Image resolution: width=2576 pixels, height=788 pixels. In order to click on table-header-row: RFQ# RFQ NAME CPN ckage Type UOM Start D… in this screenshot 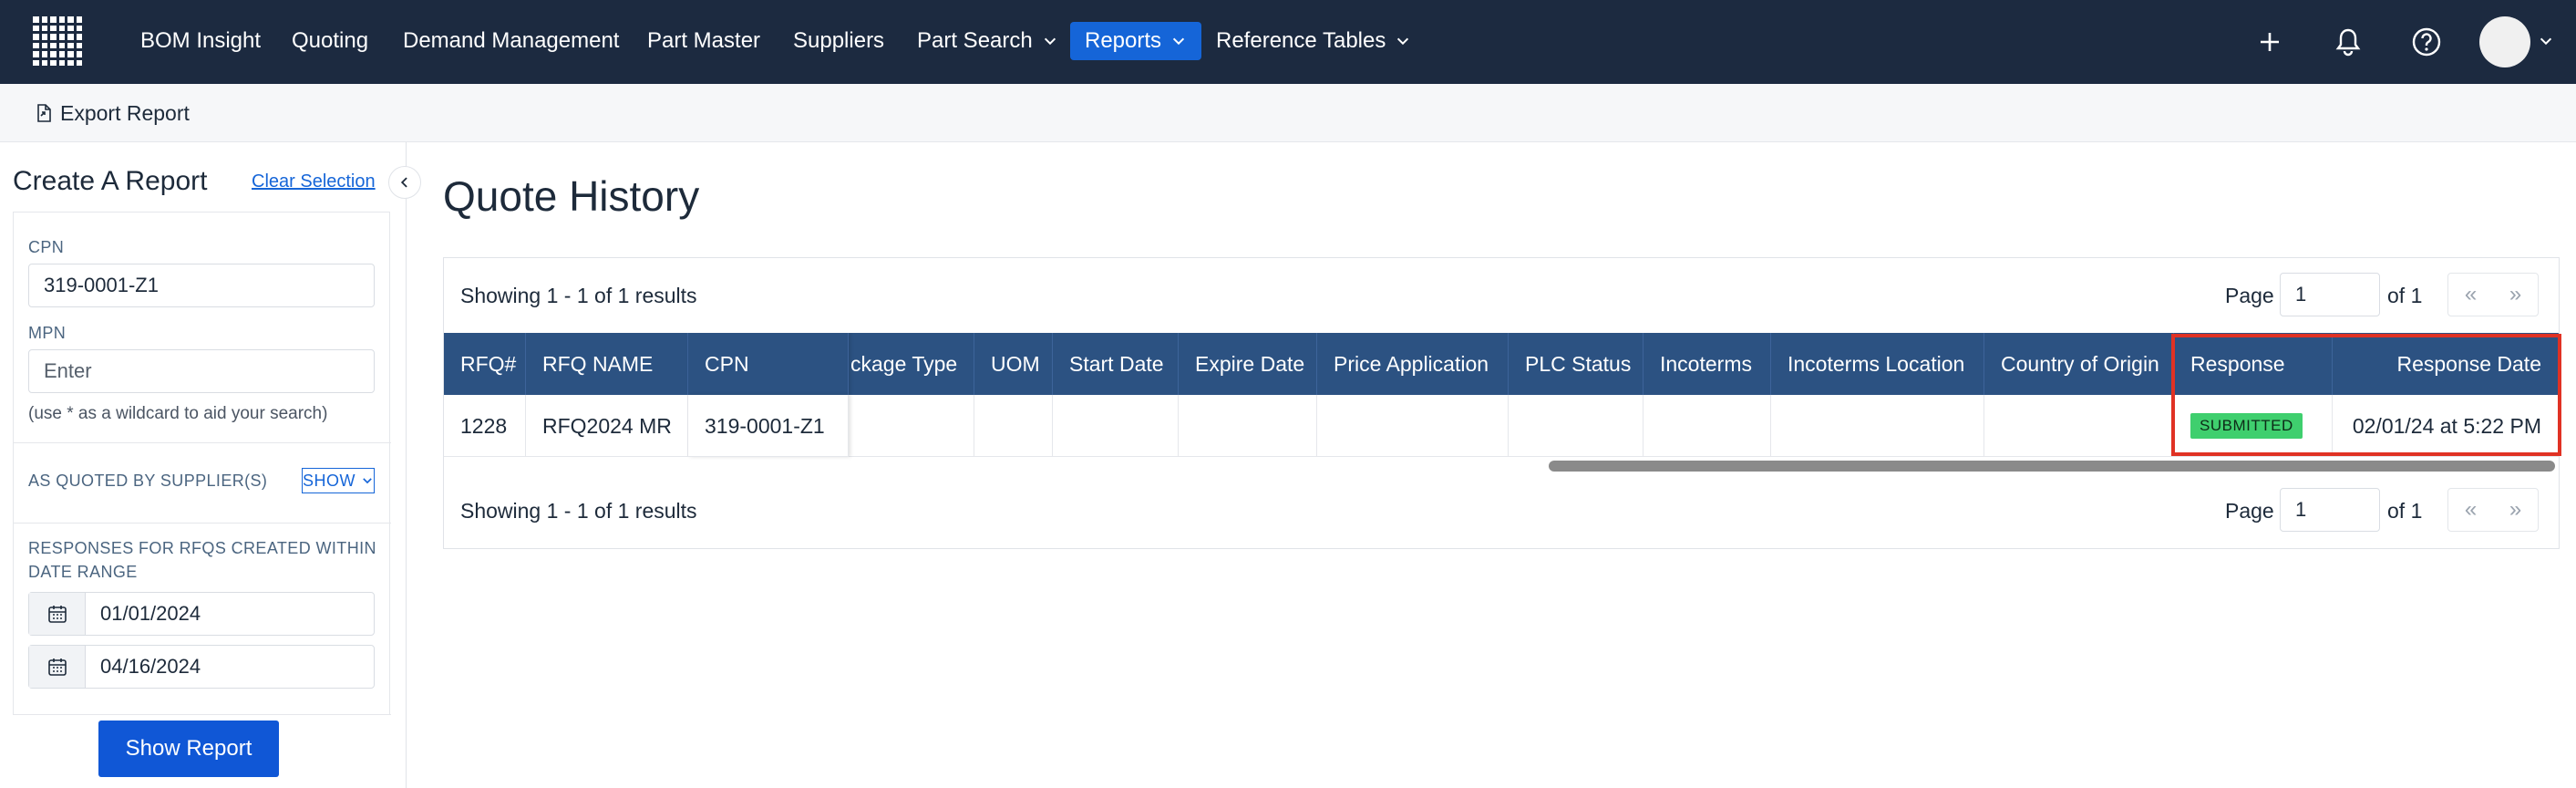, I will do `click(1501, 364)`.